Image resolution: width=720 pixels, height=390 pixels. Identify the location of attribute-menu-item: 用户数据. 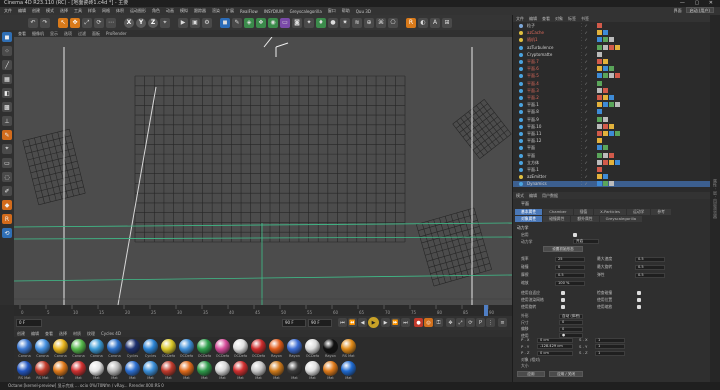
(550, 195).